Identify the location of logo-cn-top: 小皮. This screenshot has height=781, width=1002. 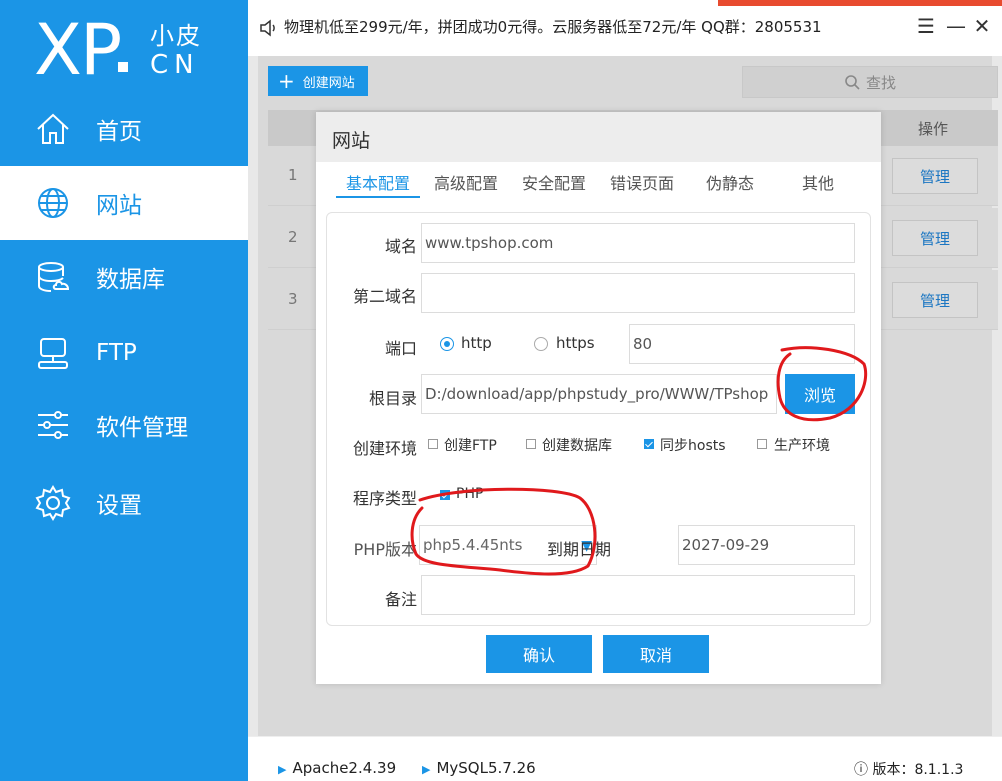
(176, 36).